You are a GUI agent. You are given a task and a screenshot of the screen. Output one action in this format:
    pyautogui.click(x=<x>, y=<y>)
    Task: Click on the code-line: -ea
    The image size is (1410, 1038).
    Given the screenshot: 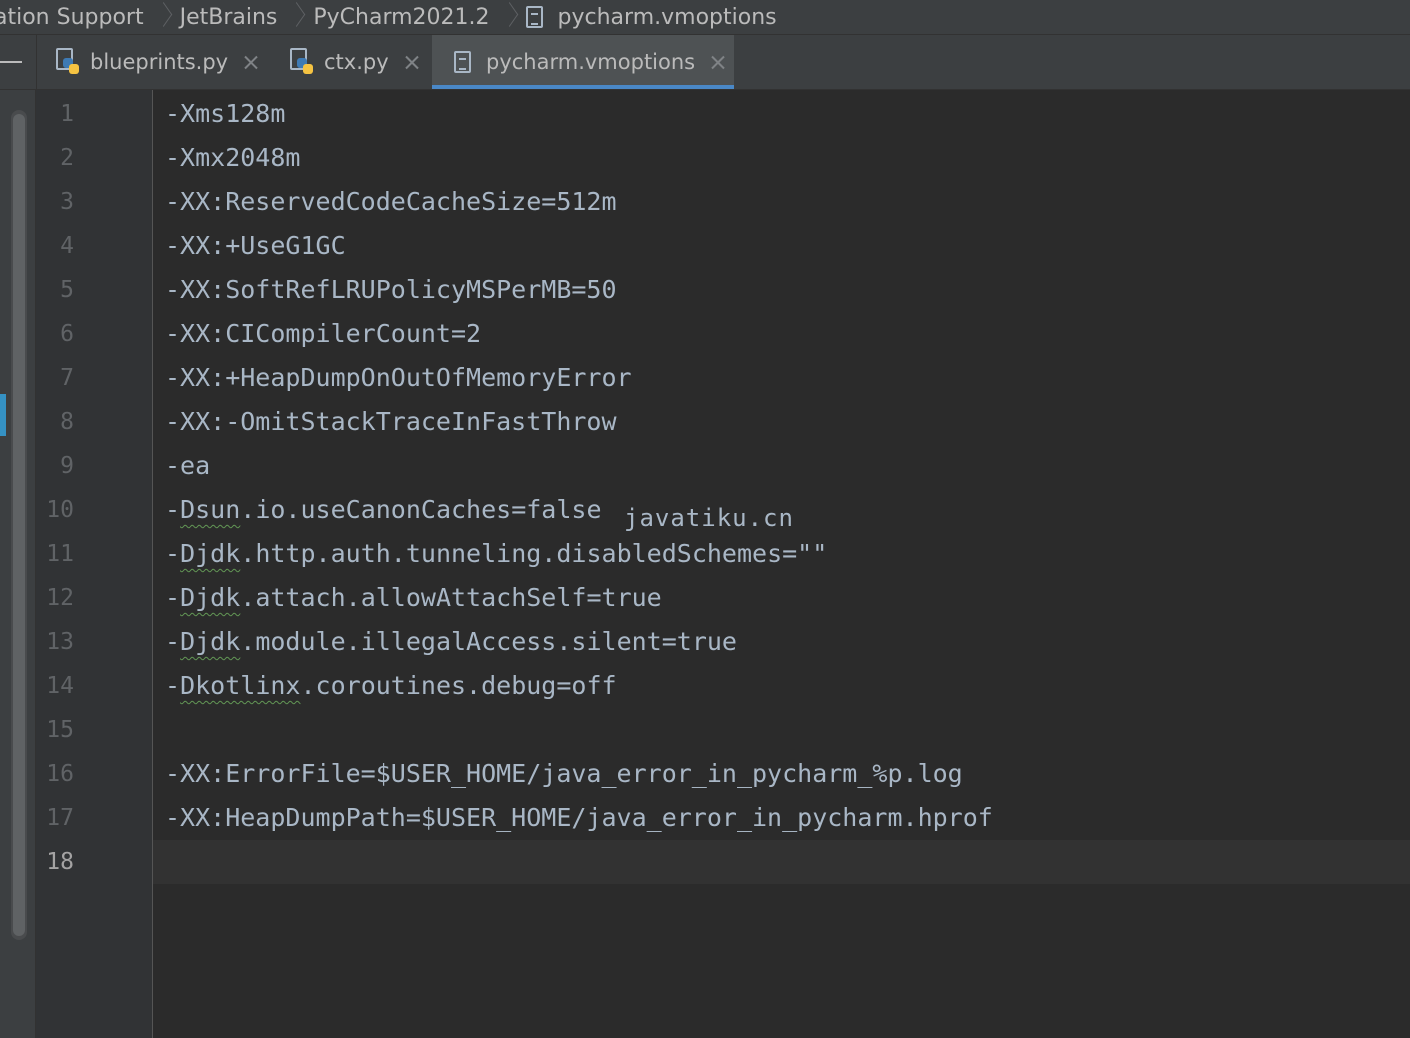 What is the action you would take?
    pyautogui.click(x=187, y=466)
    